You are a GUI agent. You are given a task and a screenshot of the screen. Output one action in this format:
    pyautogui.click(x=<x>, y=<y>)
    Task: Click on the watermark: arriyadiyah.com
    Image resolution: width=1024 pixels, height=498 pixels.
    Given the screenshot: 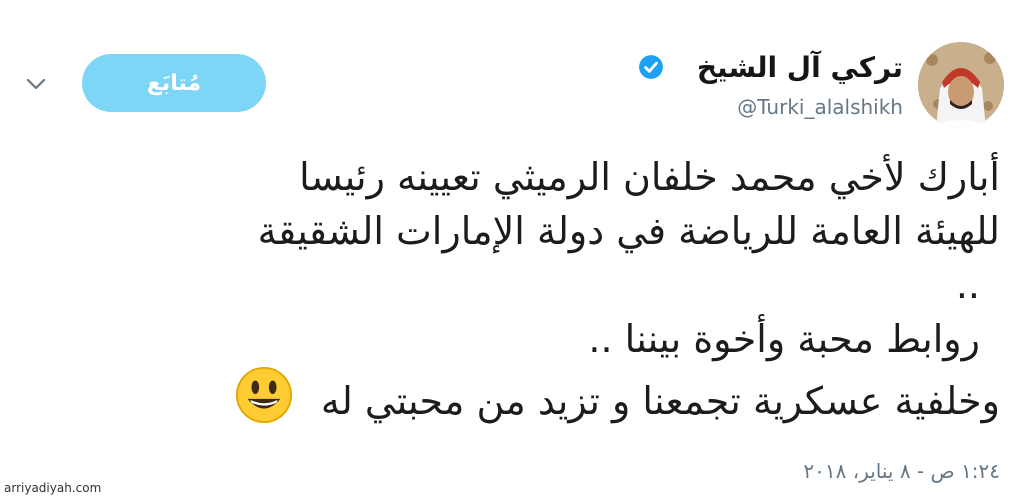 What is the action you would take?
    pyautogui.click(x=53, y=488)
    